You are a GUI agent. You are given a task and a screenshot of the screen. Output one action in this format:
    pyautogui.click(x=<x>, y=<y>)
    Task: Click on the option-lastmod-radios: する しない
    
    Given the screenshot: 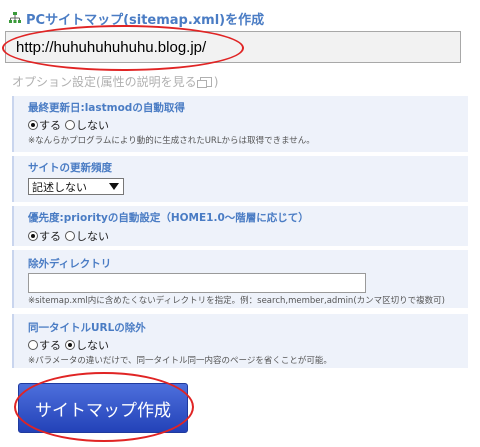 What is the action you would take?
    pyautogui.click(x=70, y=125)
    